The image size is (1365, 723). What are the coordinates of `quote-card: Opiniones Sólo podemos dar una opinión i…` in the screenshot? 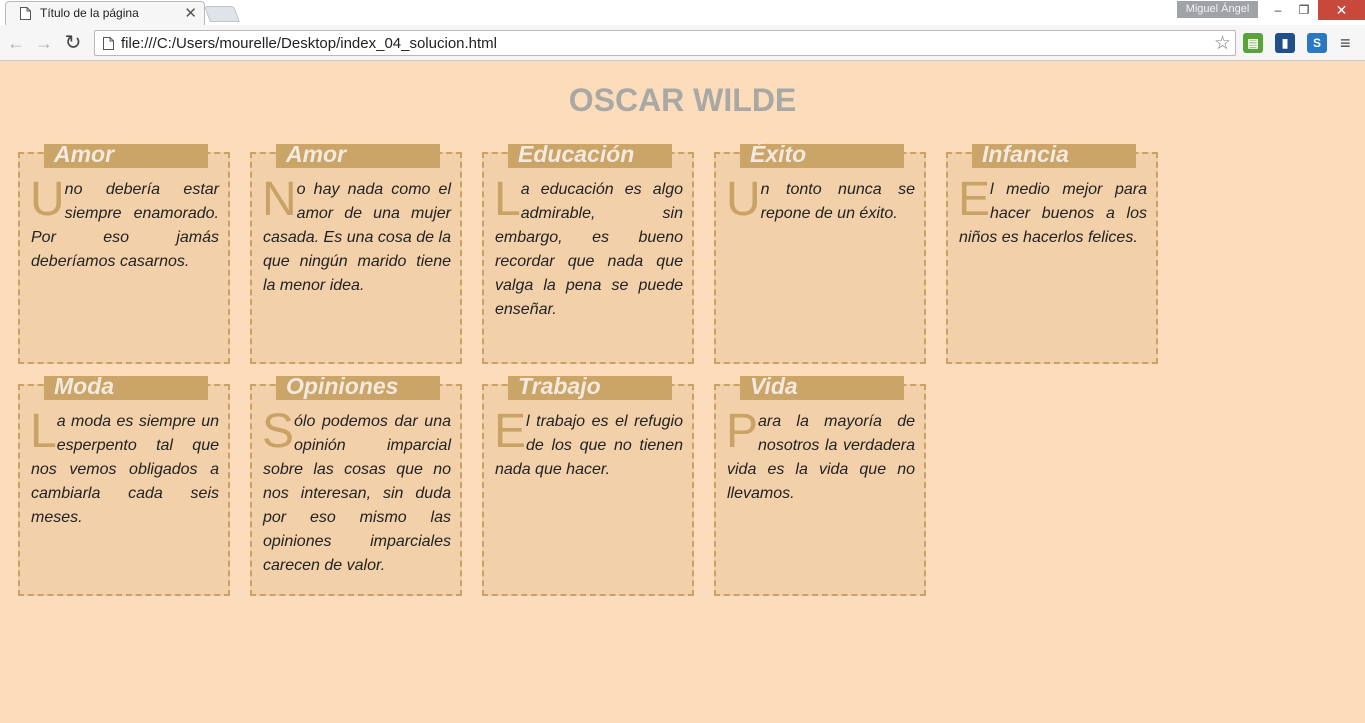 It's located at (356, 484).